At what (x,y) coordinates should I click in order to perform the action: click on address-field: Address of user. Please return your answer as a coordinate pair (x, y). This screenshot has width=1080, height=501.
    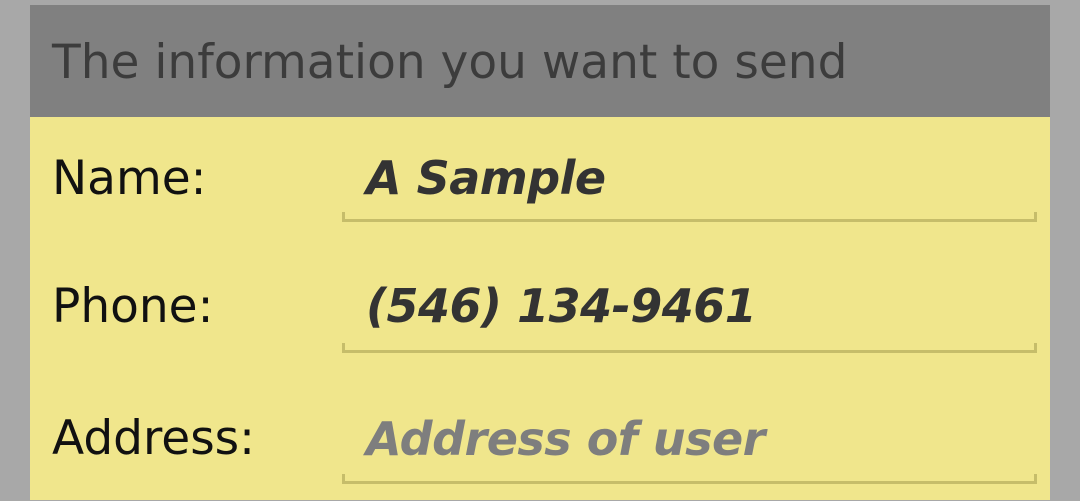
    Looking at the image, I should click on (689, 444).